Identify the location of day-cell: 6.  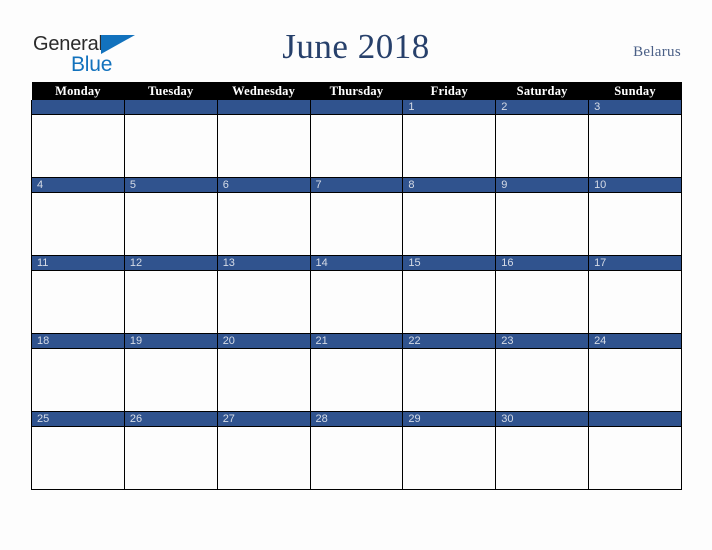
(263, 216).